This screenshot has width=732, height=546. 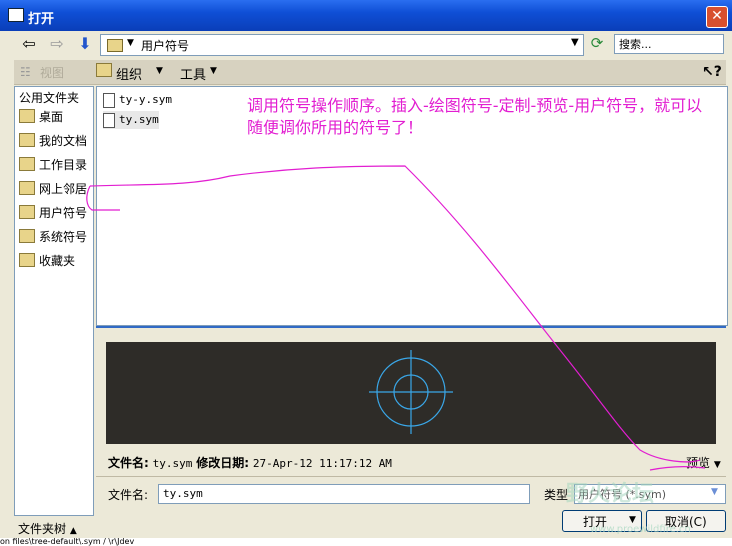 What do you see at coordinates (183, 493) in the screenshot?
I see `filename-value: ty.sym` at bounding box center [183, 493].